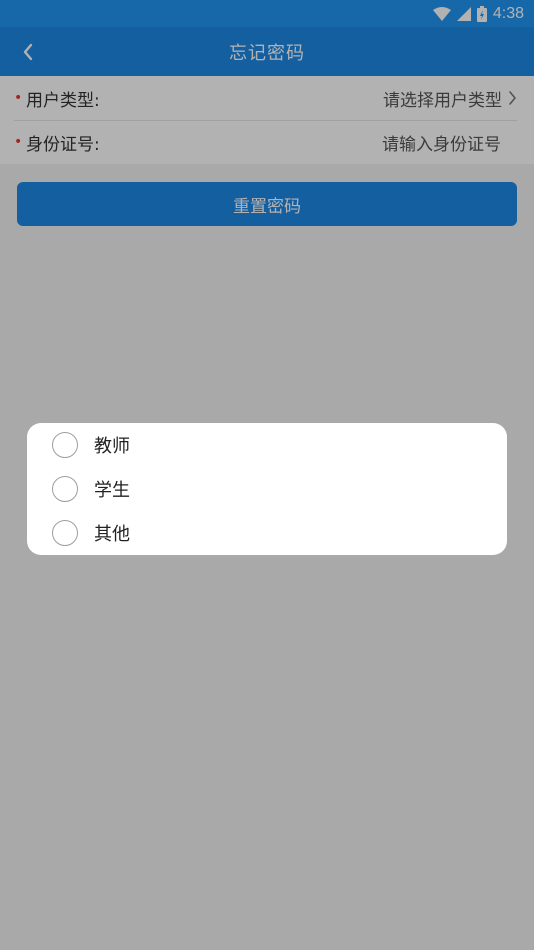  Describe the element at coordinates (112, 446) in the screenshot. I see `option-label: 教师` at that location.